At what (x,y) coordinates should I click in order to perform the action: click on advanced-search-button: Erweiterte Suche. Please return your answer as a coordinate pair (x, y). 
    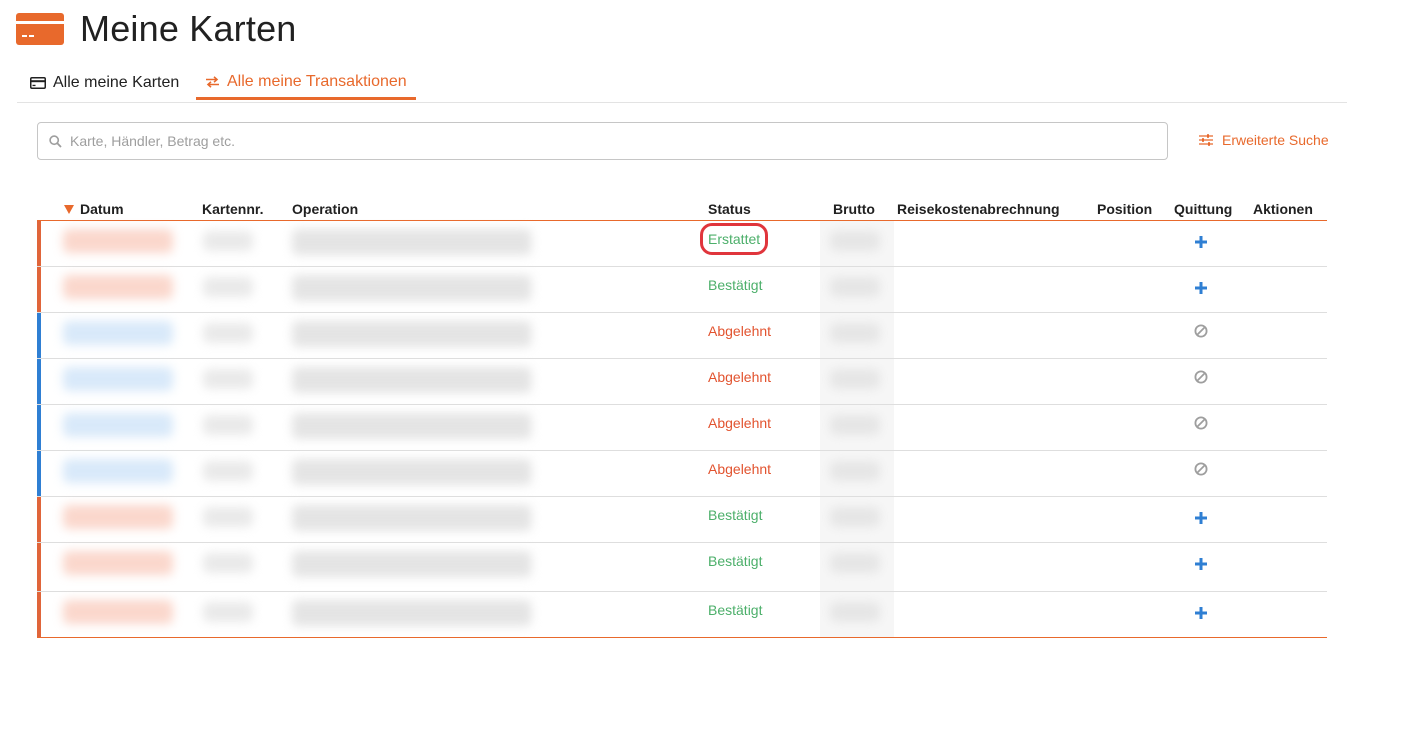
    Looking at the image, I should click on (1264, 140).